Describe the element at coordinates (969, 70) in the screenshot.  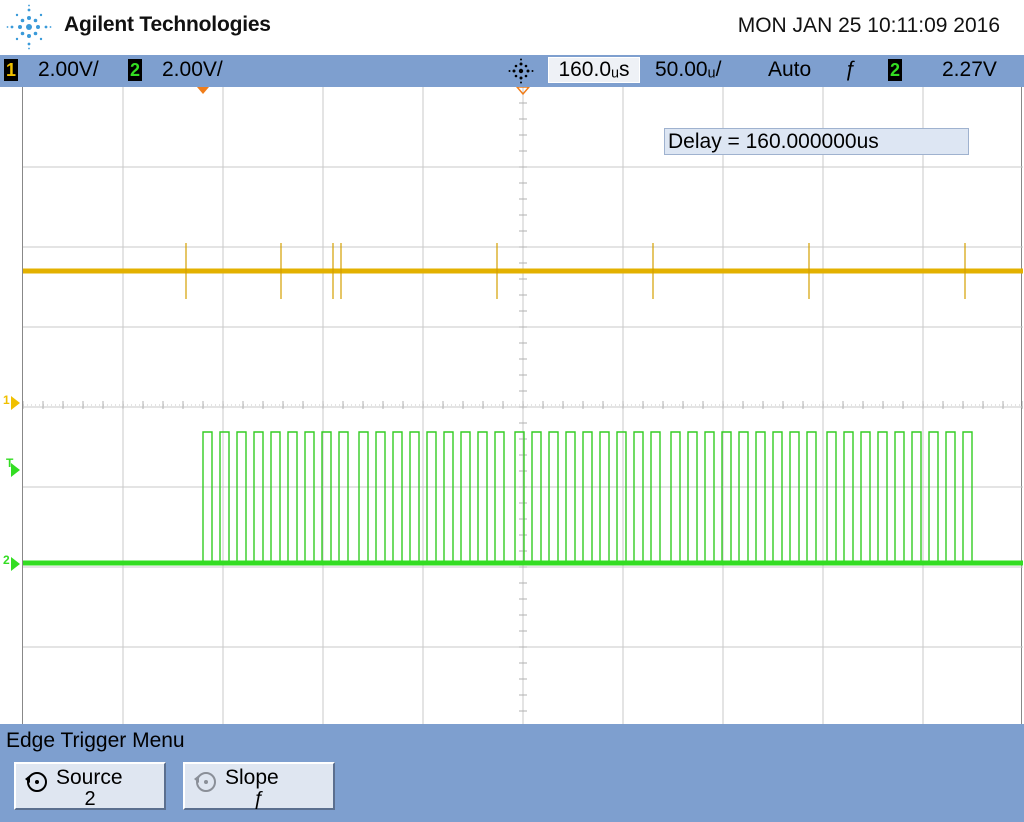
I see `trigger-level: 2.27V` at that location.